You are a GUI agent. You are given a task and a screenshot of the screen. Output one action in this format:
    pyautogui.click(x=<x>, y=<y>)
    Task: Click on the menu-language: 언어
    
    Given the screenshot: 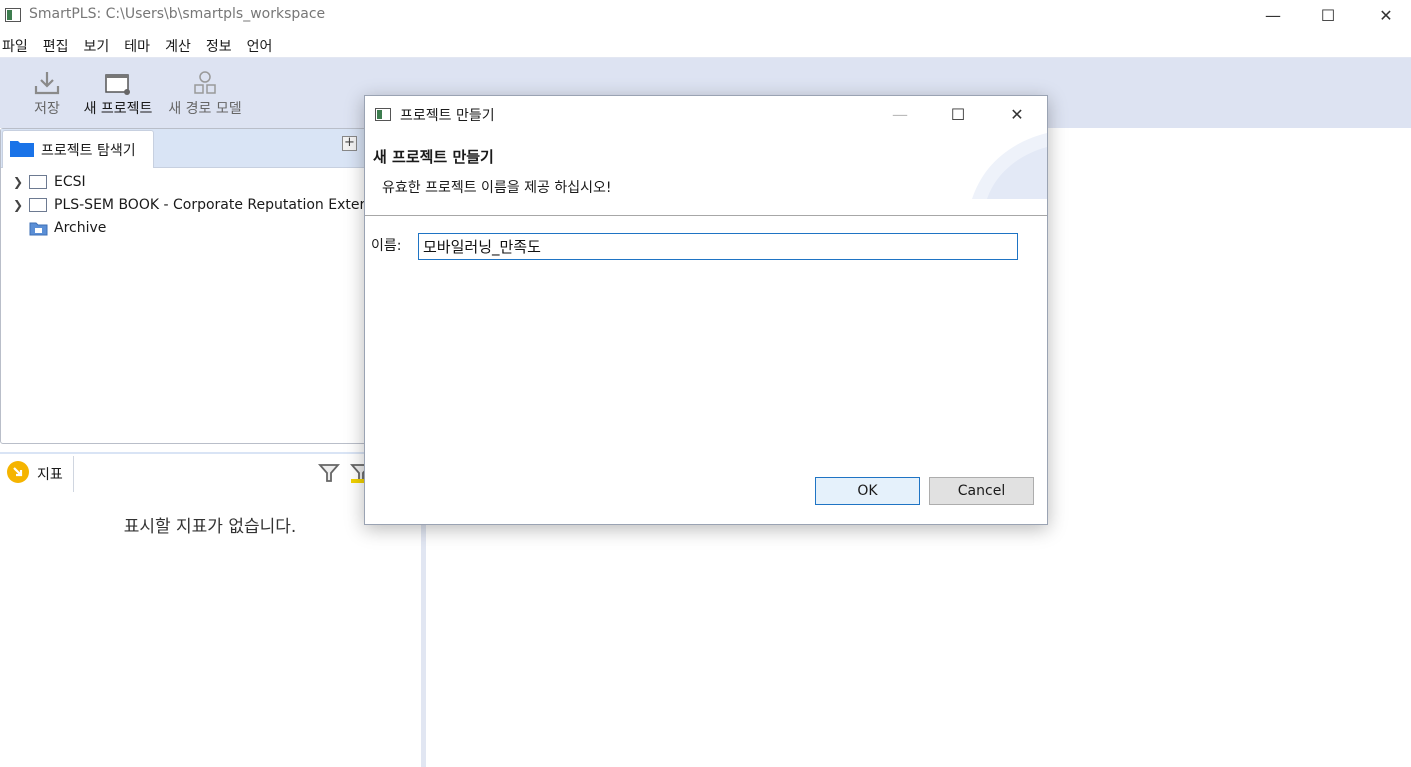 What is the action you would take?
    pyautogui.click(x=260, y=44)
    